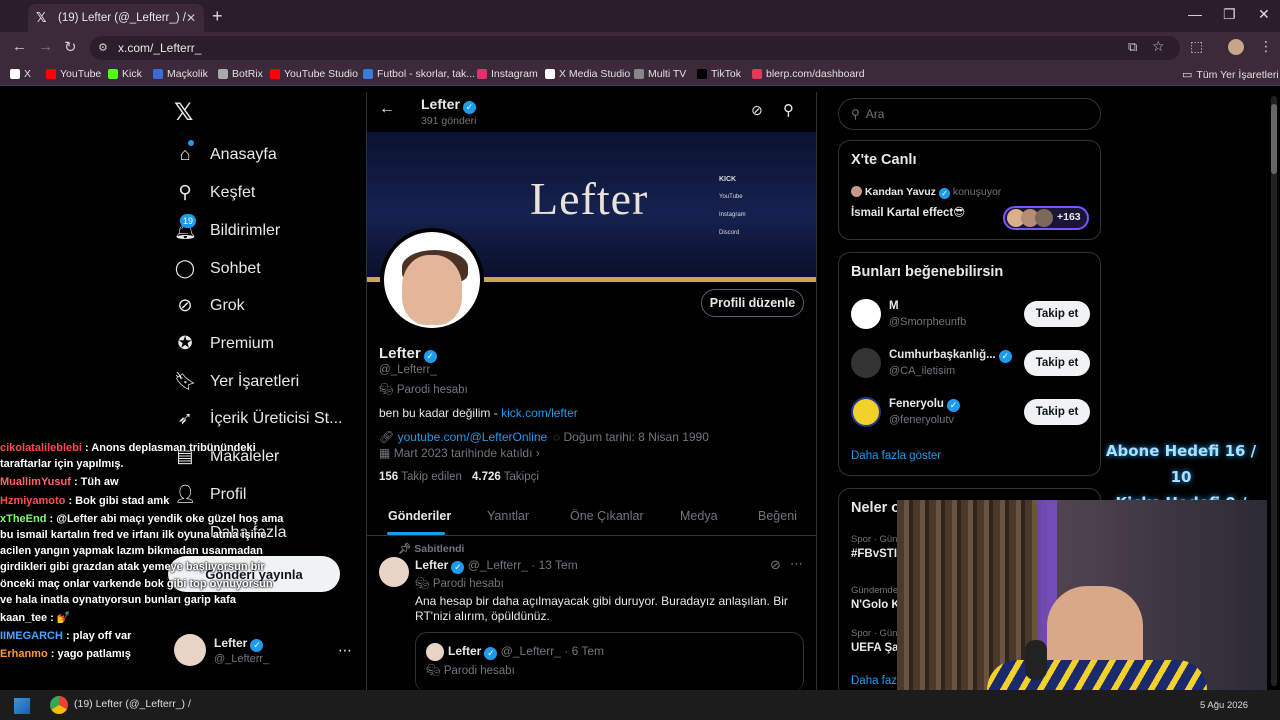 Image resolution: width=1280 pixels, height=720 pixels. Describe the element at coordinates (607, 516) in the screenshot. I see `tab-highlights: Öne Çıkanlar` at that location.